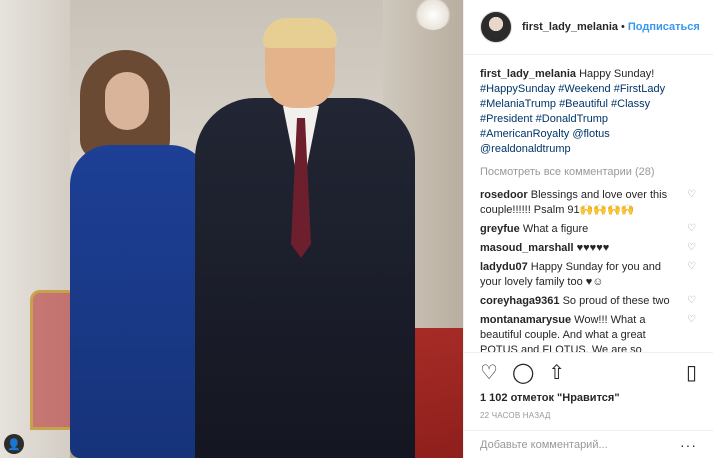 This screenshot has height=458, width=713. What do you see at coordinates (580, 444) in the screenshot?
I see `add-comment-input` at bounding box center [580, 444].